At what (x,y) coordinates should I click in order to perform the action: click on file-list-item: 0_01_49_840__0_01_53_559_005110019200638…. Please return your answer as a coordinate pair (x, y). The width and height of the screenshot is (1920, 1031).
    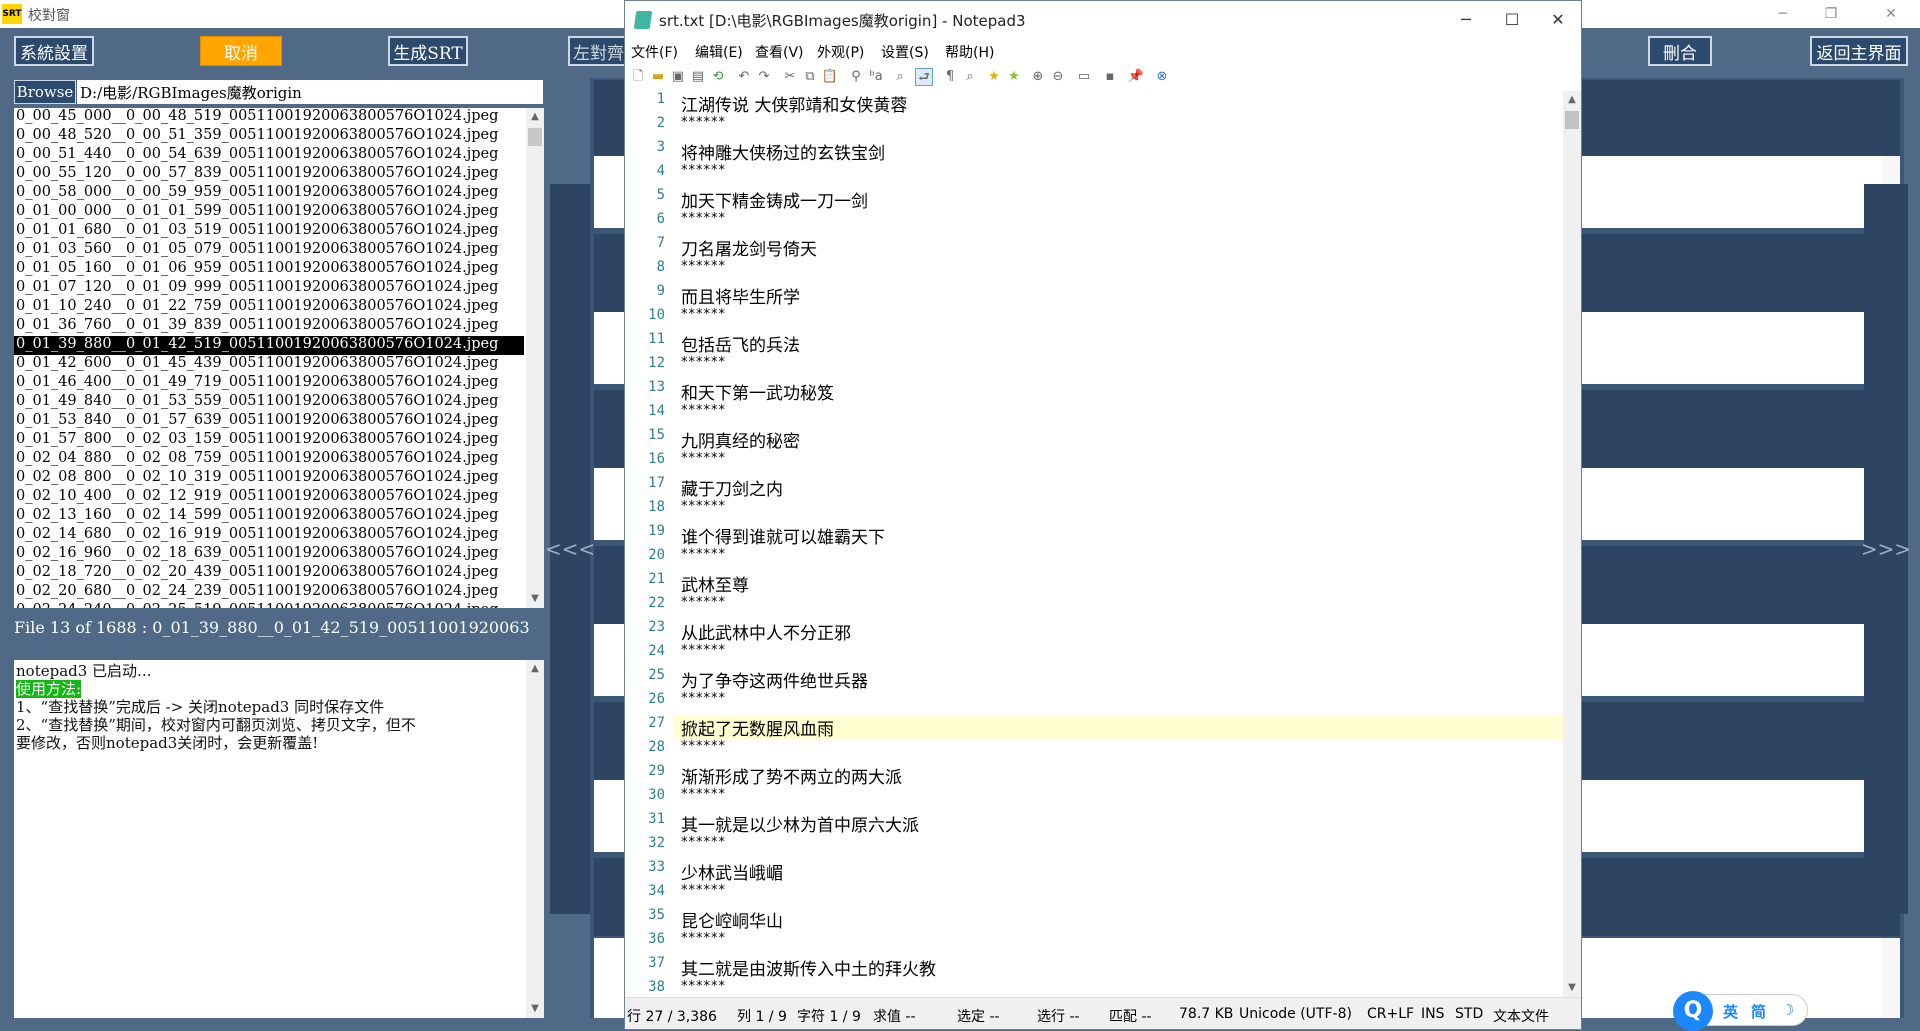
    Looking at the image, I should click on (269, 402).